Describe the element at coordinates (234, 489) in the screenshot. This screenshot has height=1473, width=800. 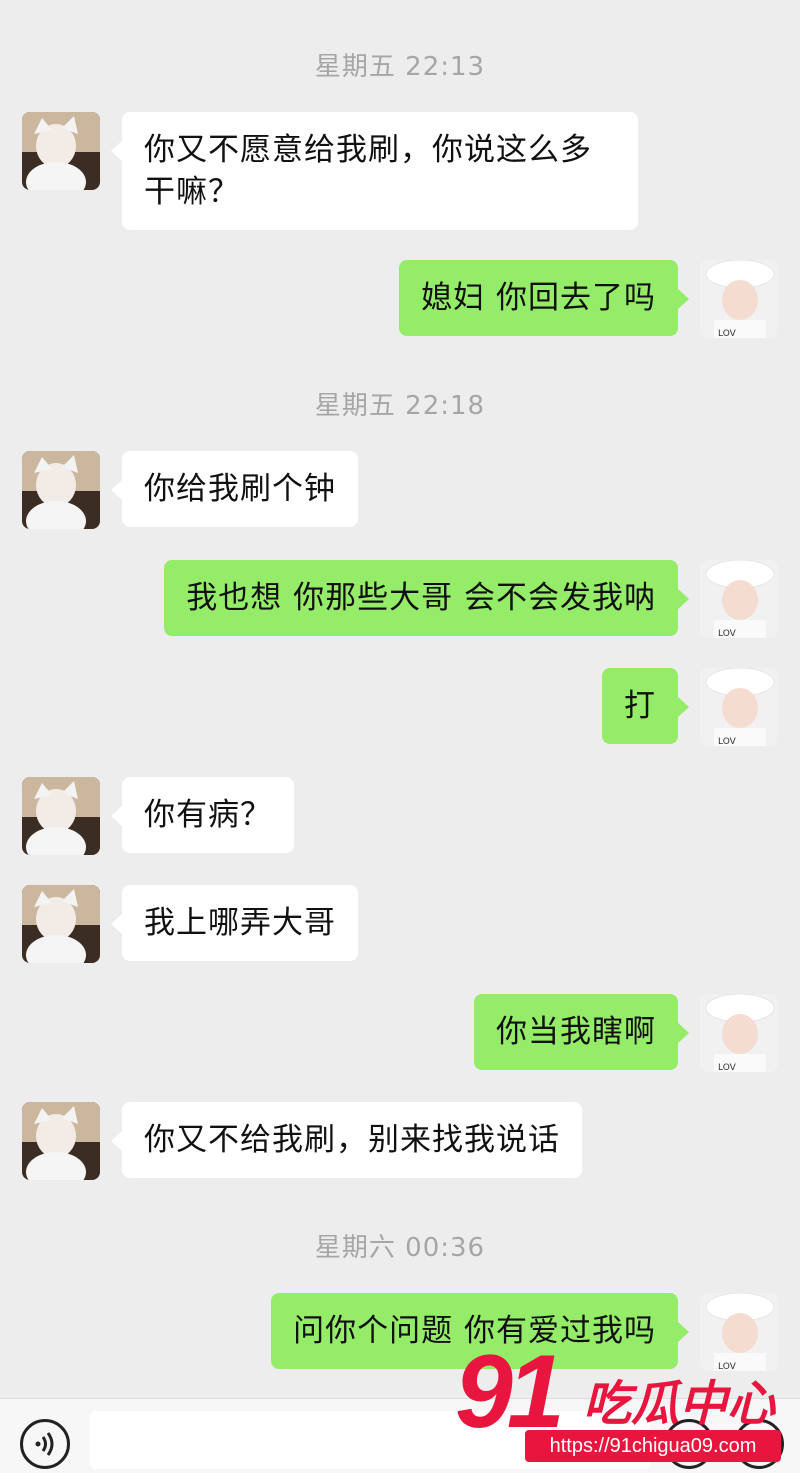
I see `incoming-message: 你给我刷个钟` at that location.